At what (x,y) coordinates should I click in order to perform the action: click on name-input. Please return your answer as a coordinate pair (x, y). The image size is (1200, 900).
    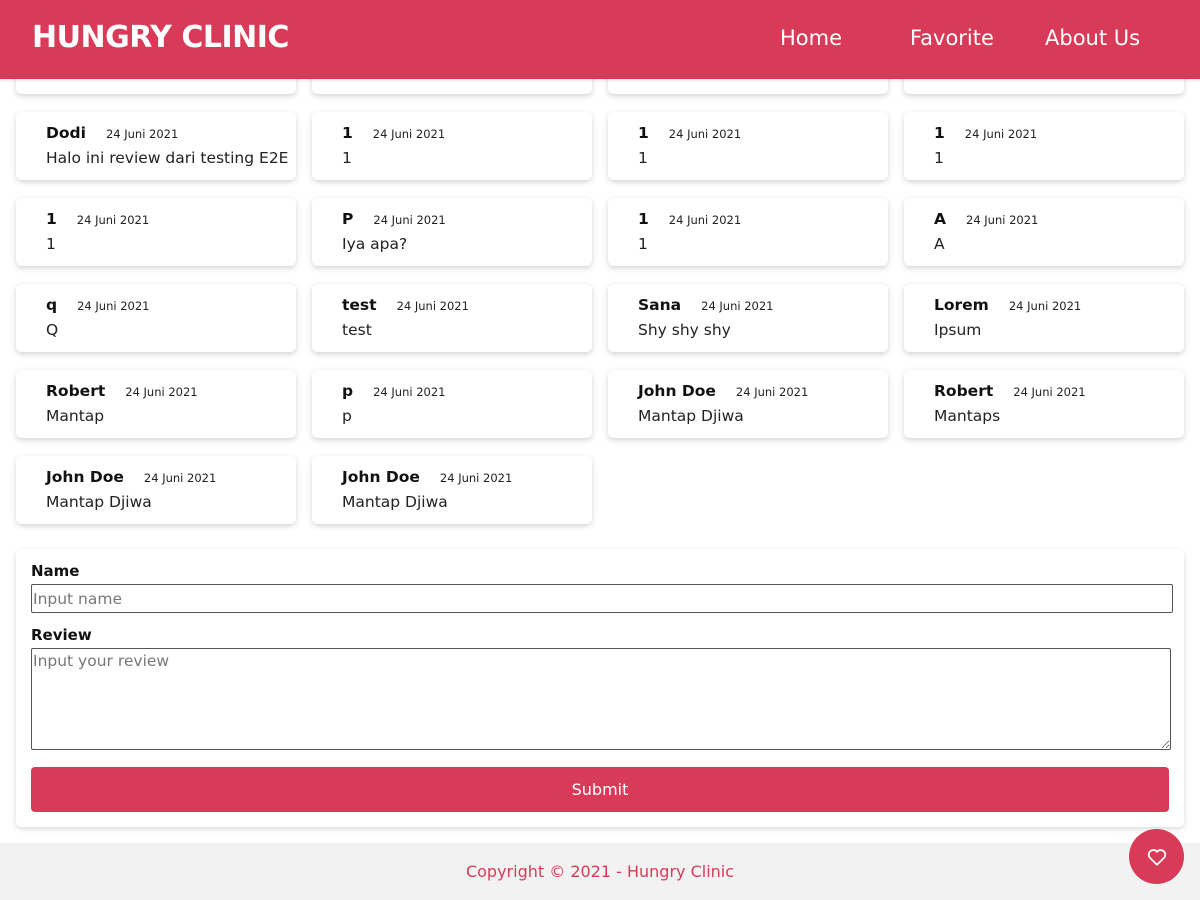
    Looking at the image, I should click on (602, 598).